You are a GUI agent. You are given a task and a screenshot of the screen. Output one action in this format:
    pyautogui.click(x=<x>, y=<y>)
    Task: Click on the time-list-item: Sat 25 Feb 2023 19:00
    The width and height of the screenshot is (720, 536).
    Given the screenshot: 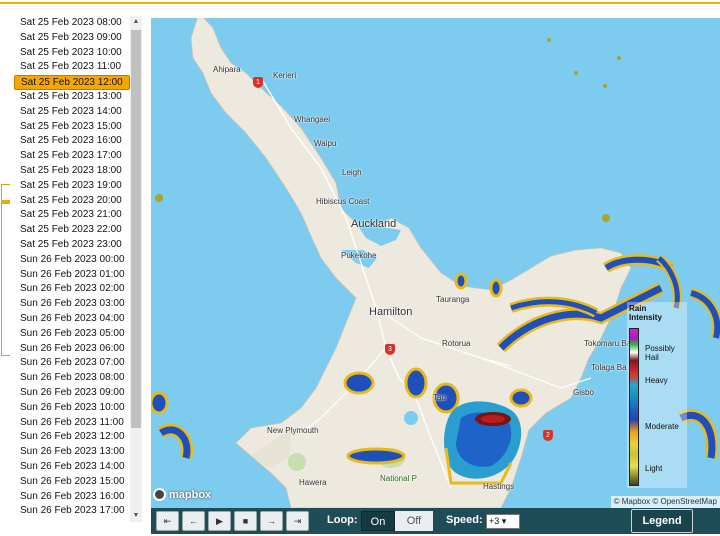 What is the action you would take?
    pyautogui.click(x=72, y=186)
    